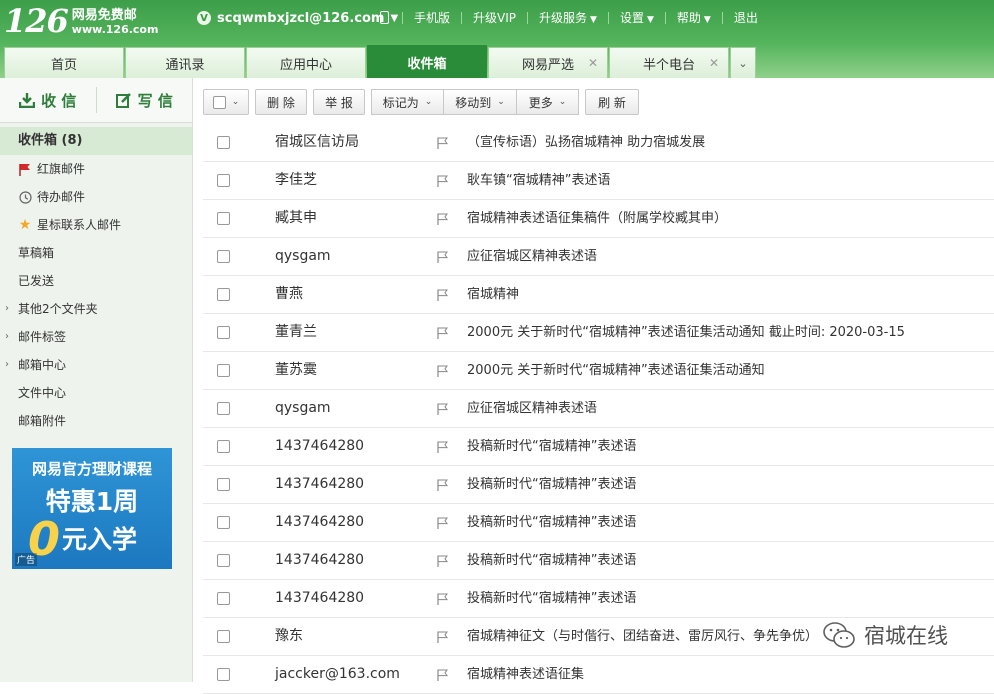 This screenshot has width=994, height=694. I want to click on folder-file-center: 文件中心, so click(96, 393).